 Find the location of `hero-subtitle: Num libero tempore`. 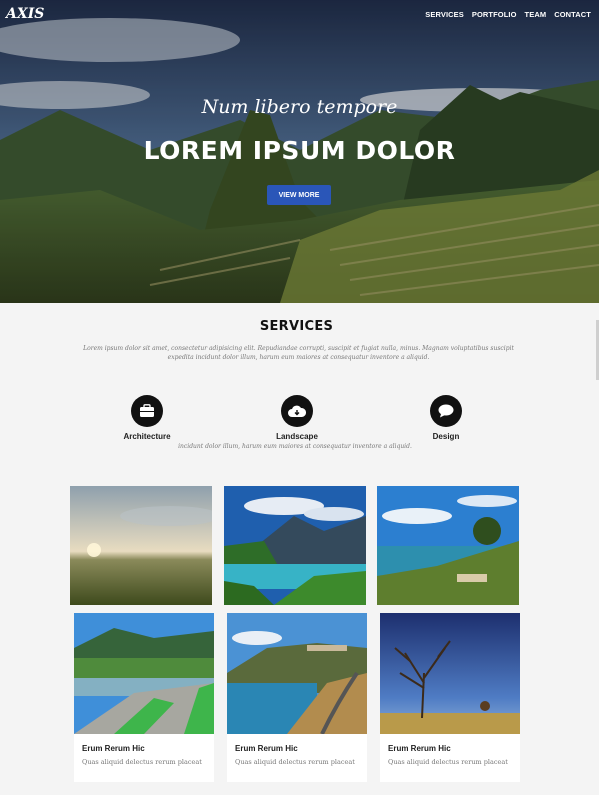

hero-subtitle: Num libero tempore is located at coordinates (299, 107).